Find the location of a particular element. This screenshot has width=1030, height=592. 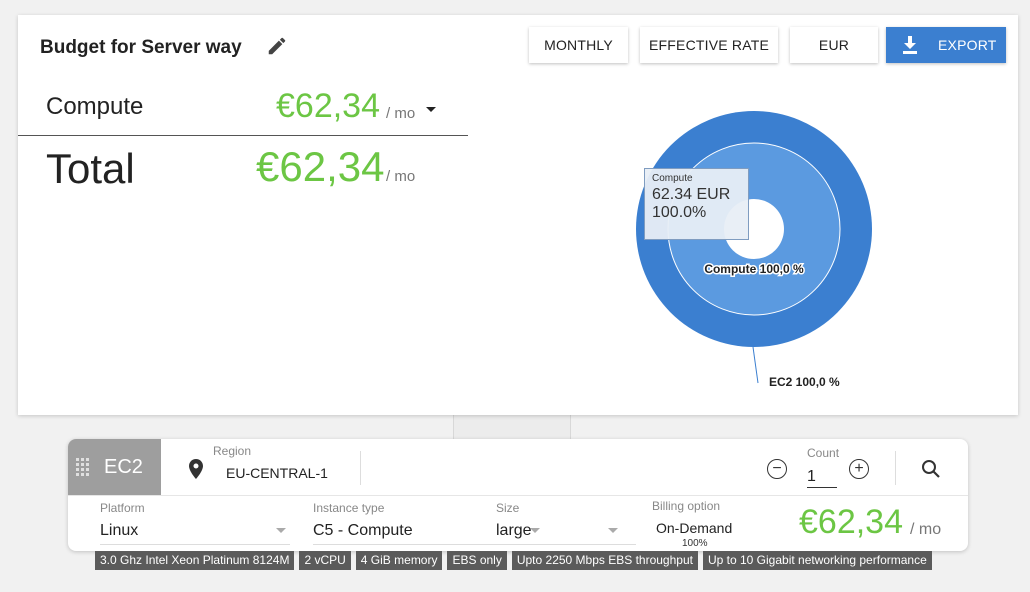

size-select: large is located at coordinates (514, 531).